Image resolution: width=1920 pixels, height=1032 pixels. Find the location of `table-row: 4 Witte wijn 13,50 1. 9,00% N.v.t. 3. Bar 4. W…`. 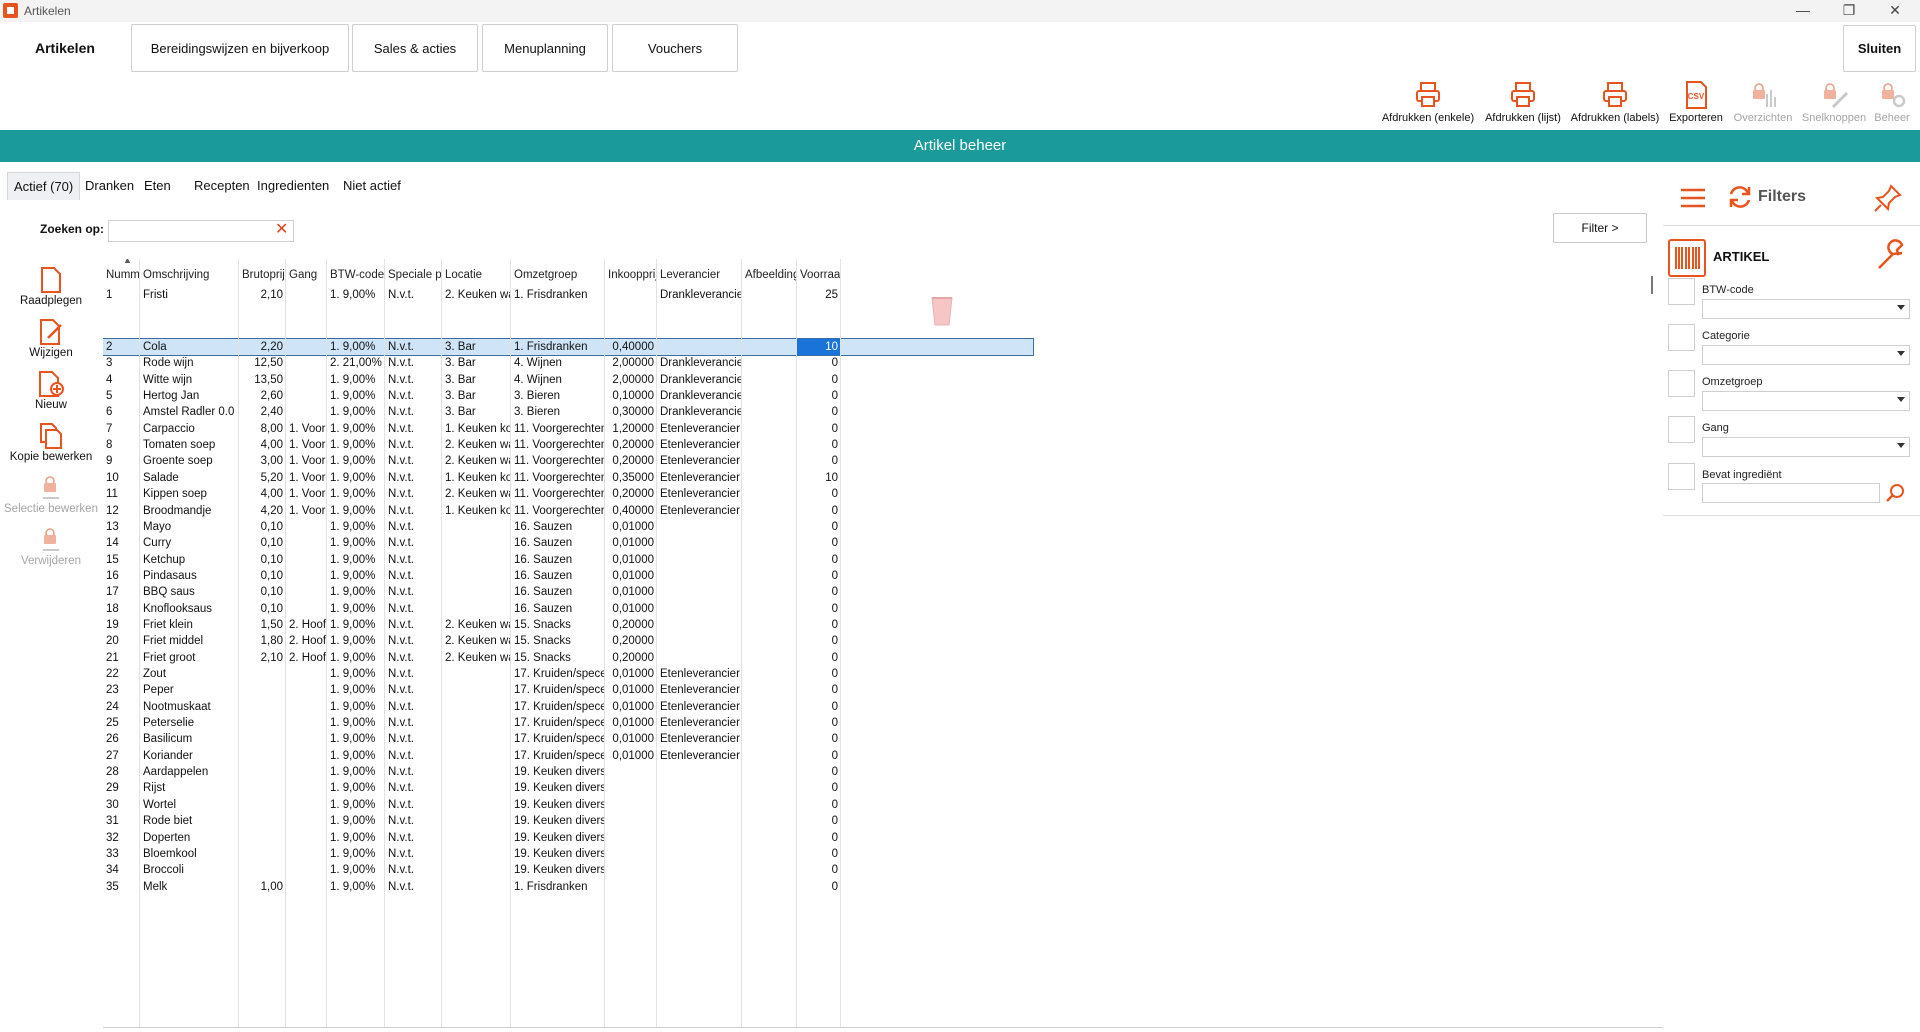

table-row: 4 Witte wijn 13,50 1. 9,00% N.v.t. 3. Bar 4. W… is located at coordinates (568, 380).